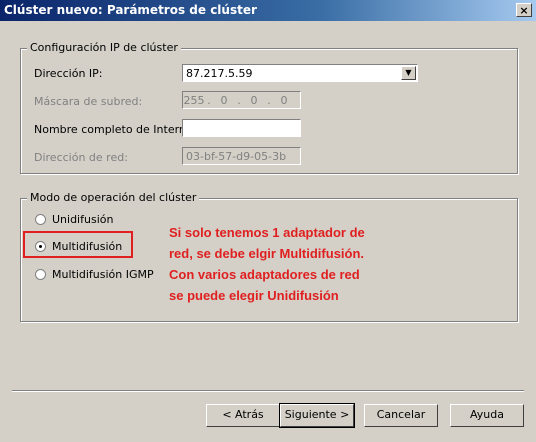  What do you see at coordinates (317, 415) in the screenshot?
I see `next-button: Siguiente >` at bounding box center [317, 415].